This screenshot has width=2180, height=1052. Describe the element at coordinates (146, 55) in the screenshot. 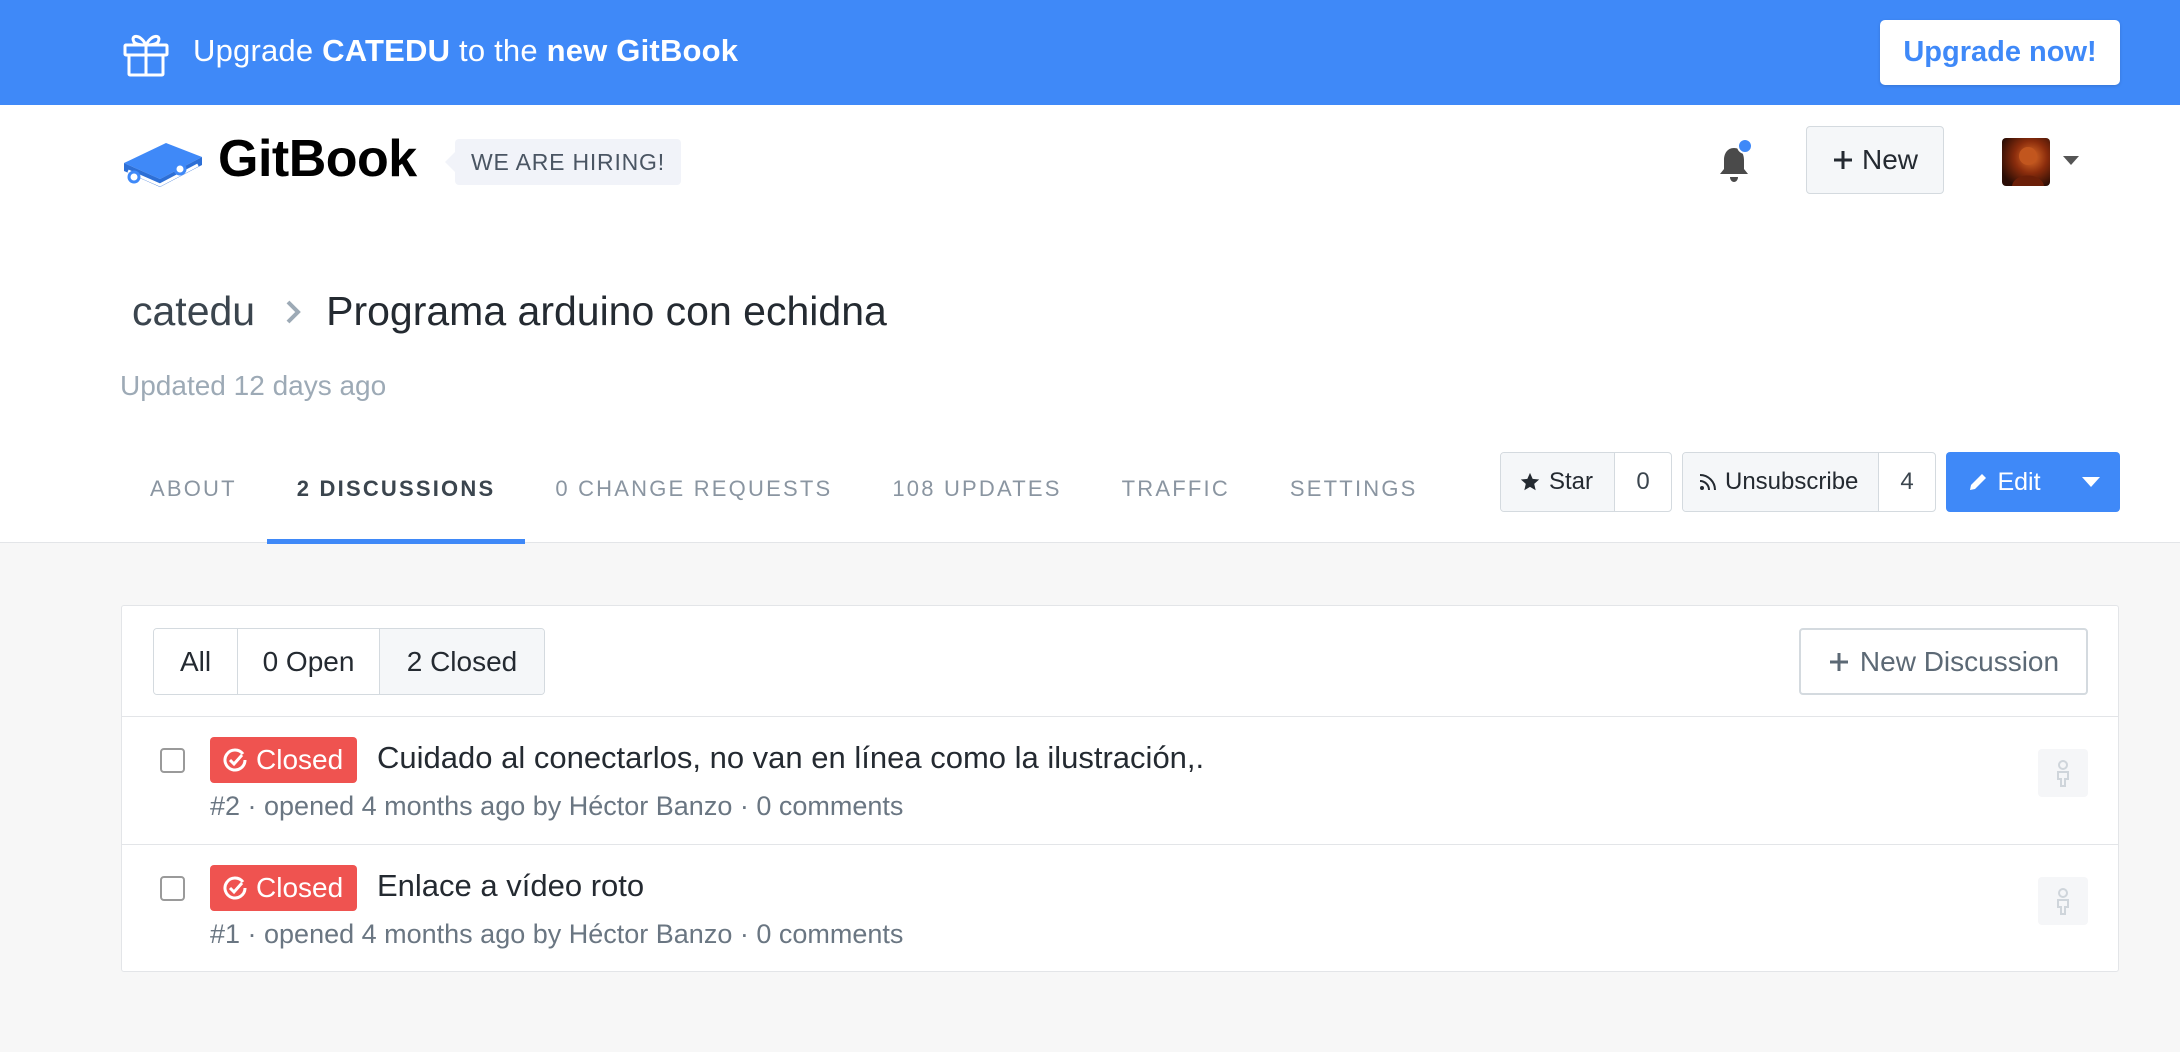

I see `gift-icon` at that location.